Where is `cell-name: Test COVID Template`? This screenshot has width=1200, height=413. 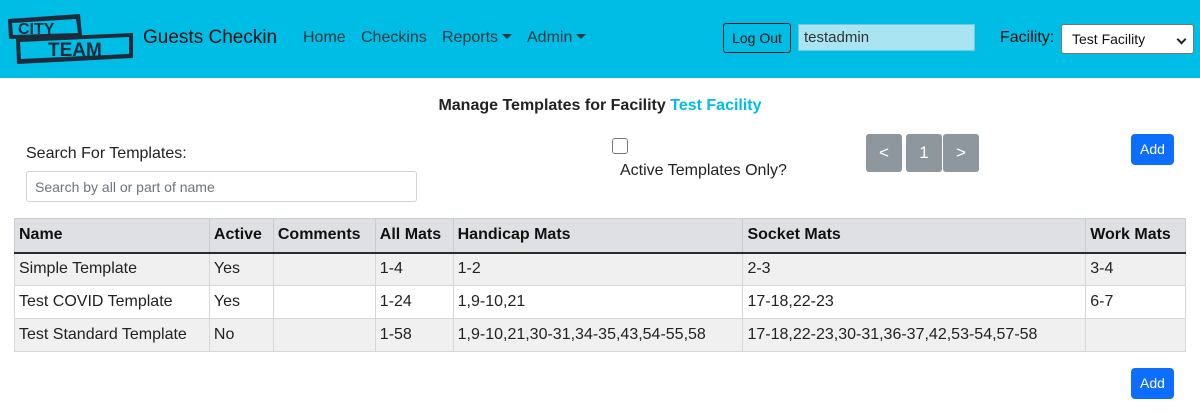 cell-name: Test COVID Template is located at coordinates (112, 302).